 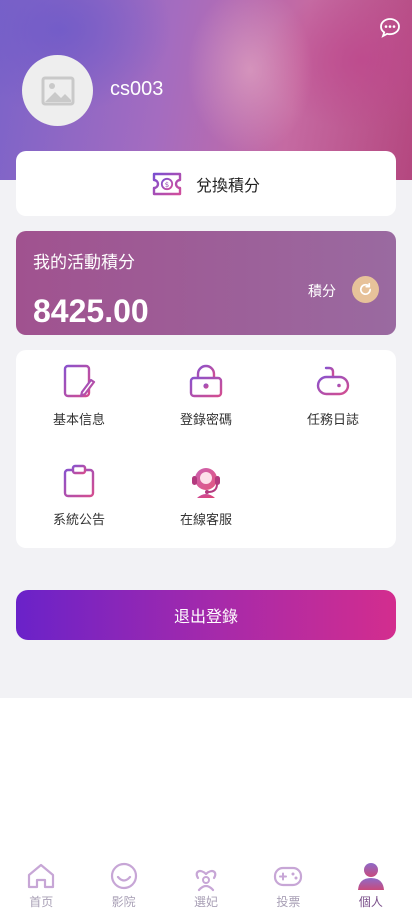 What do you see at coordinates (206, 615) in the screenshot?
I see `logout-button: 退出登錄` at bounding box center [206, 615].